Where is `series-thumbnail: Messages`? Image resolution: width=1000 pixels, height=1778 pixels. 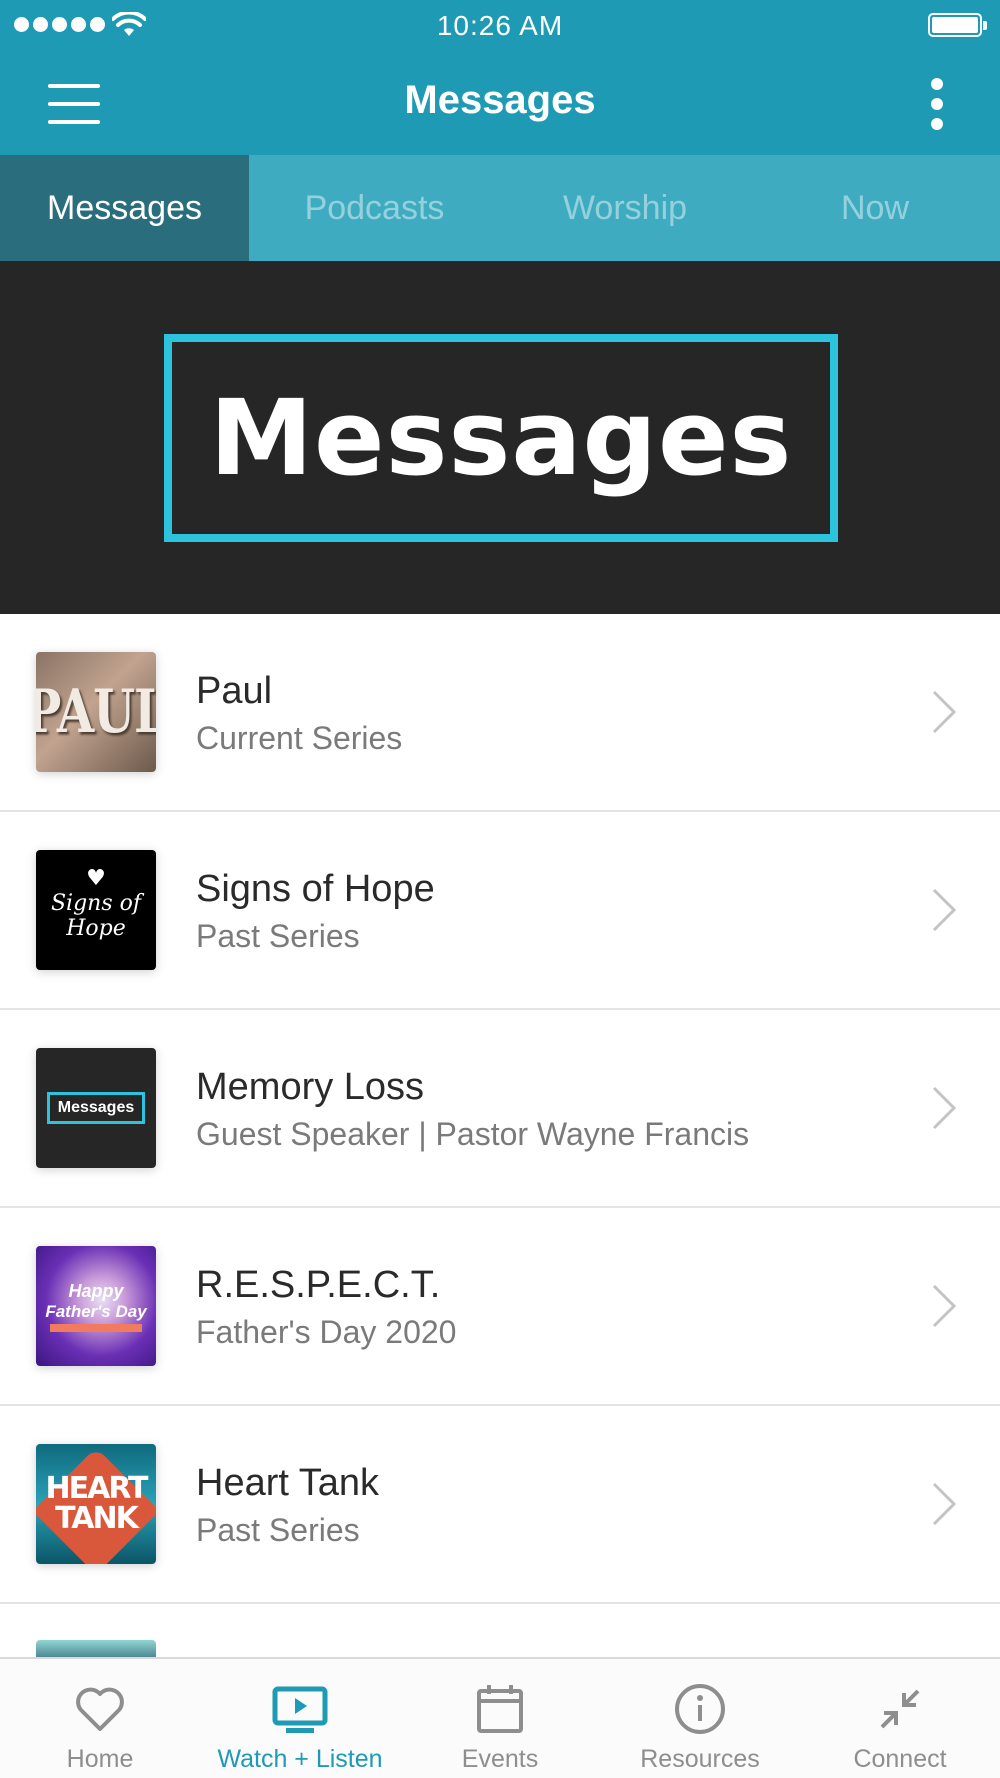
series-thumbnail: Messages is located at coordinates (96, 1108).